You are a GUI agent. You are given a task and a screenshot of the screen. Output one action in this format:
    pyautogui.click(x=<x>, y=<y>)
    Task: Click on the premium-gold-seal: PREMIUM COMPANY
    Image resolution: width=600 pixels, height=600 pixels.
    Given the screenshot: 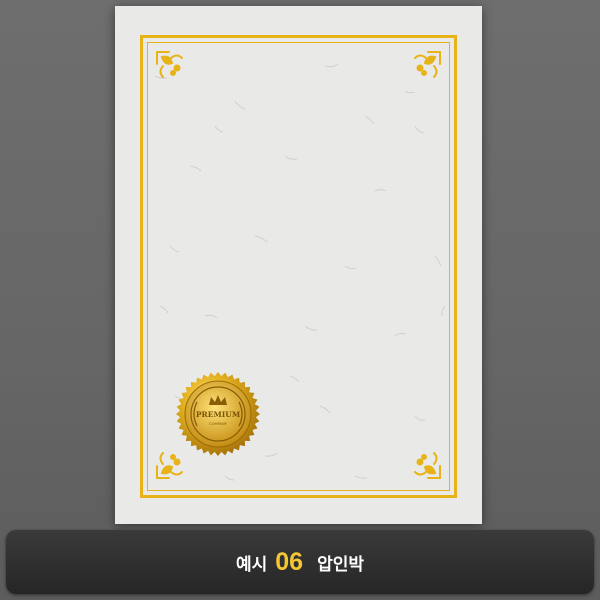 What is the action you would take?
    pyautogui.click(x=218, y=414)
    